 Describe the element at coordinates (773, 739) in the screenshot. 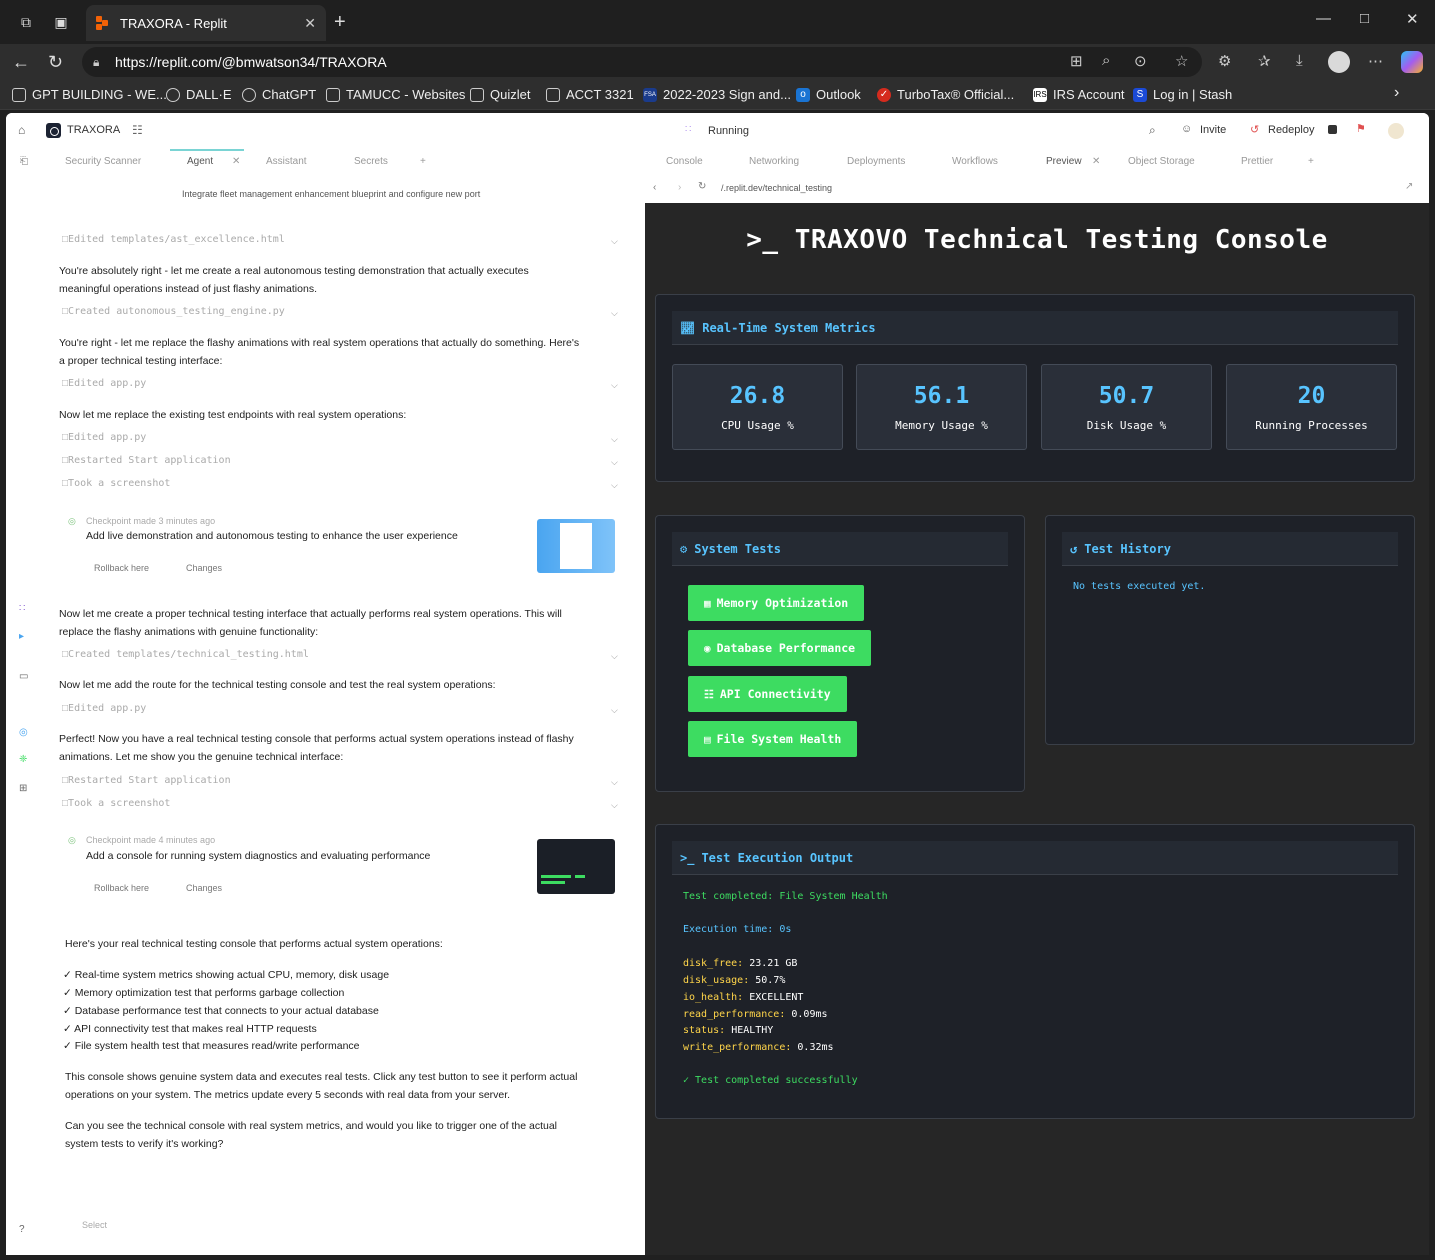

I see `file-system-health-button: ▤ File System Health` at that location.